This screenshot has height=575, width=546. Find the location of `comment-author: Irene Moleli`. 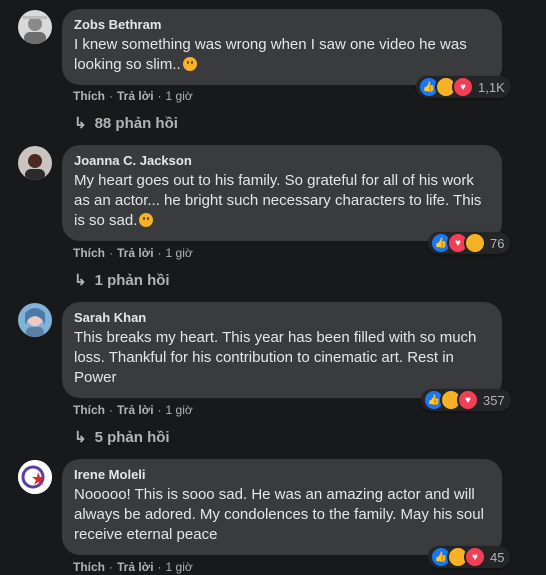

comment-author: Irene Moleli is located at coordinates (282, 475).